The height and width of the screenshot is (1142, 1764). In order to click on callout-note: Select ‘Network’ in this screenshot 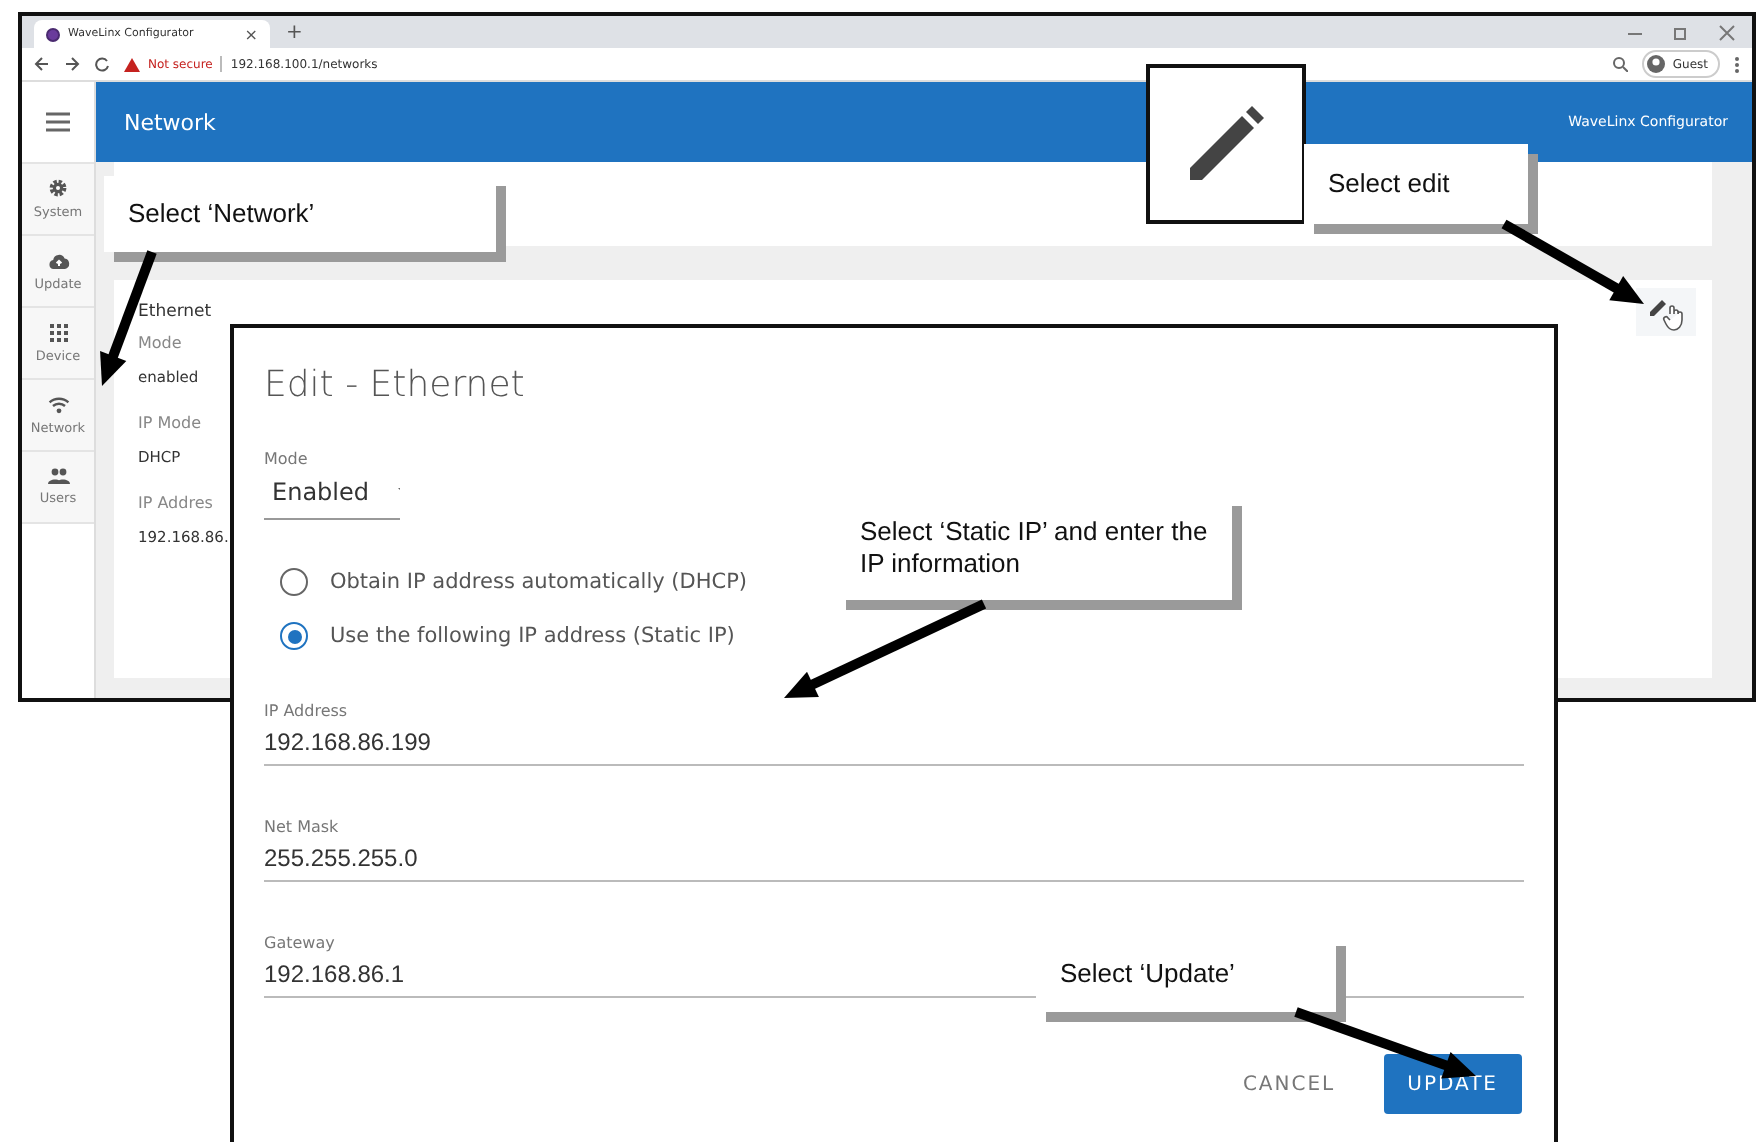, I will do `click(300, 214)`.